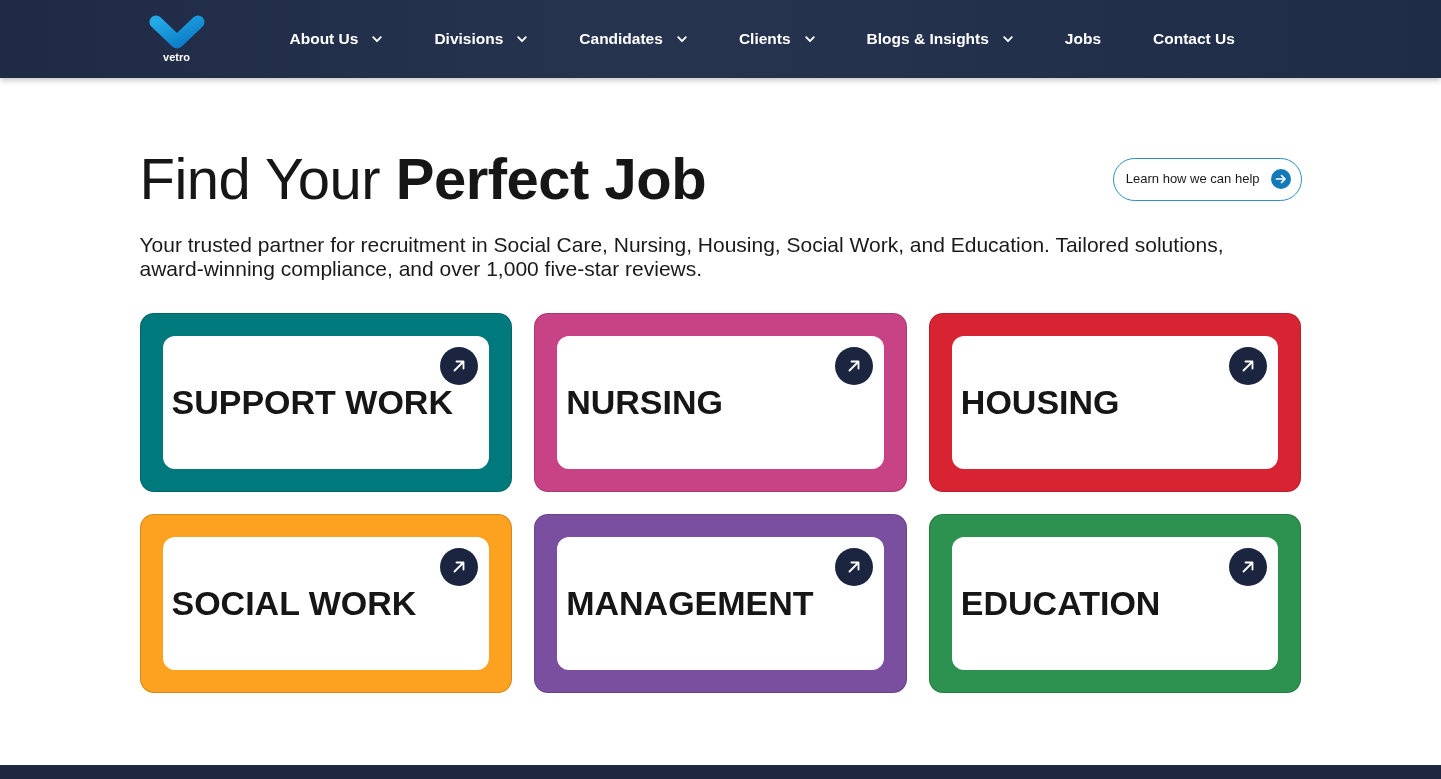 This screenshot has width=1441, height=779. What do you see at coordinates (1194, 39) in the screenshot?
I see `nav-link: Contact Us` at bounding box center [1194, 39].